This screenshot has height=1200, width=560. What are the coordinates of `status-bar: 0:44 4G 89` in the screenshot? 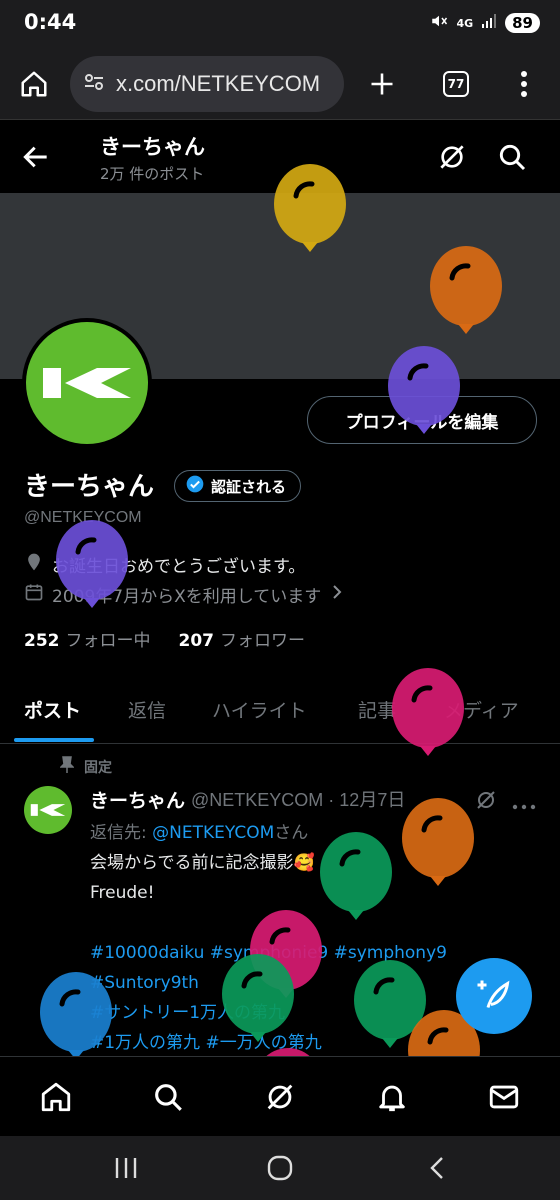 It's located at (280, 24).